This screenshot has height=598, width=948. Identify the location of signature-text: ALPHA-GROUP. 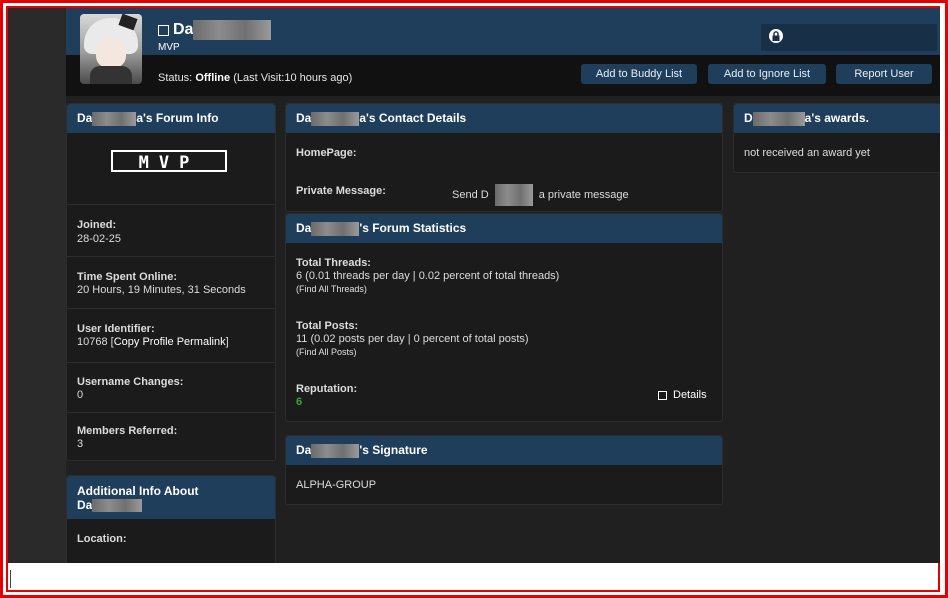
(336, 485).